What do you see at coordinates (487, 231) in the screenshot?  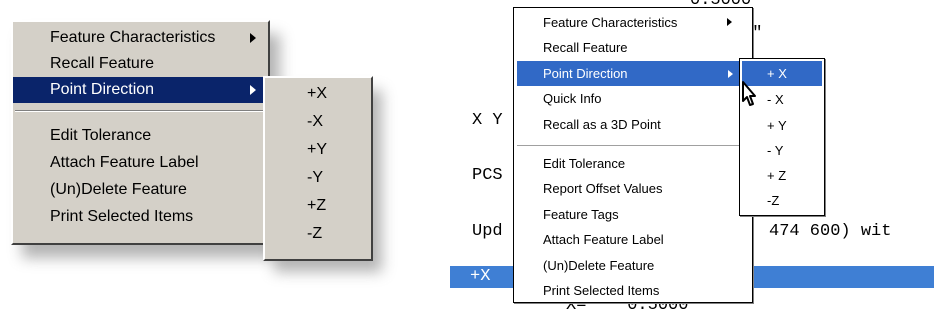 I see `doc-text-upd: Upd` at bounding box center [487, 231].